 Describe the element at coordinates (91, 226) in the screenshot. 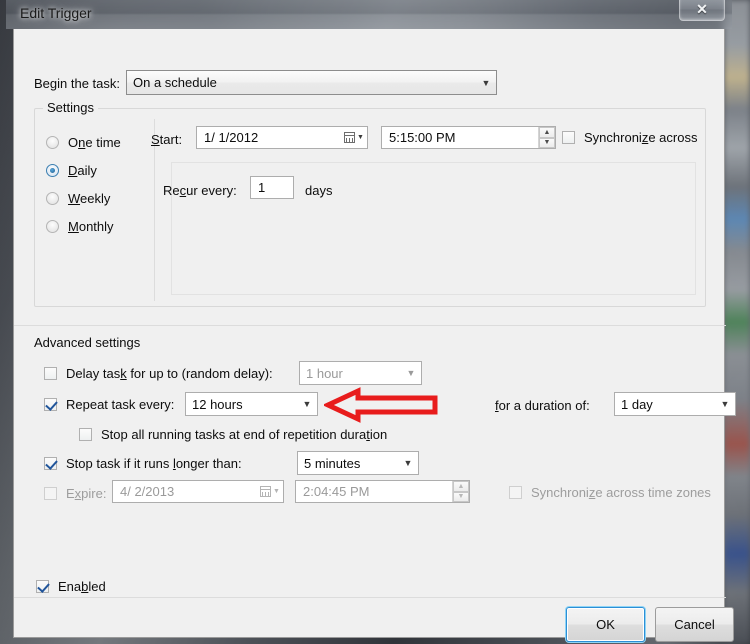

I see `radio-monthly-label: Monthly` at that location.